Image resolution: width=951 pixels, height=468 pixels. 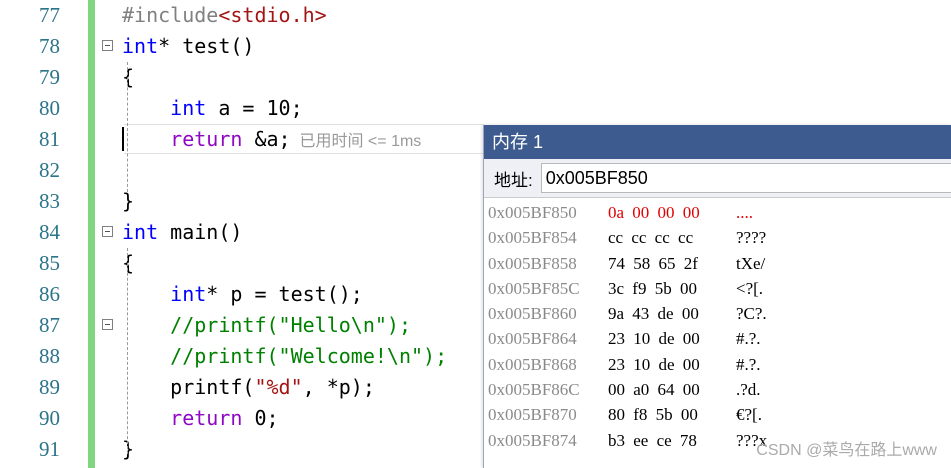 I want to click on code-line: #include<stdio.h>, so click(x=224, y=15).